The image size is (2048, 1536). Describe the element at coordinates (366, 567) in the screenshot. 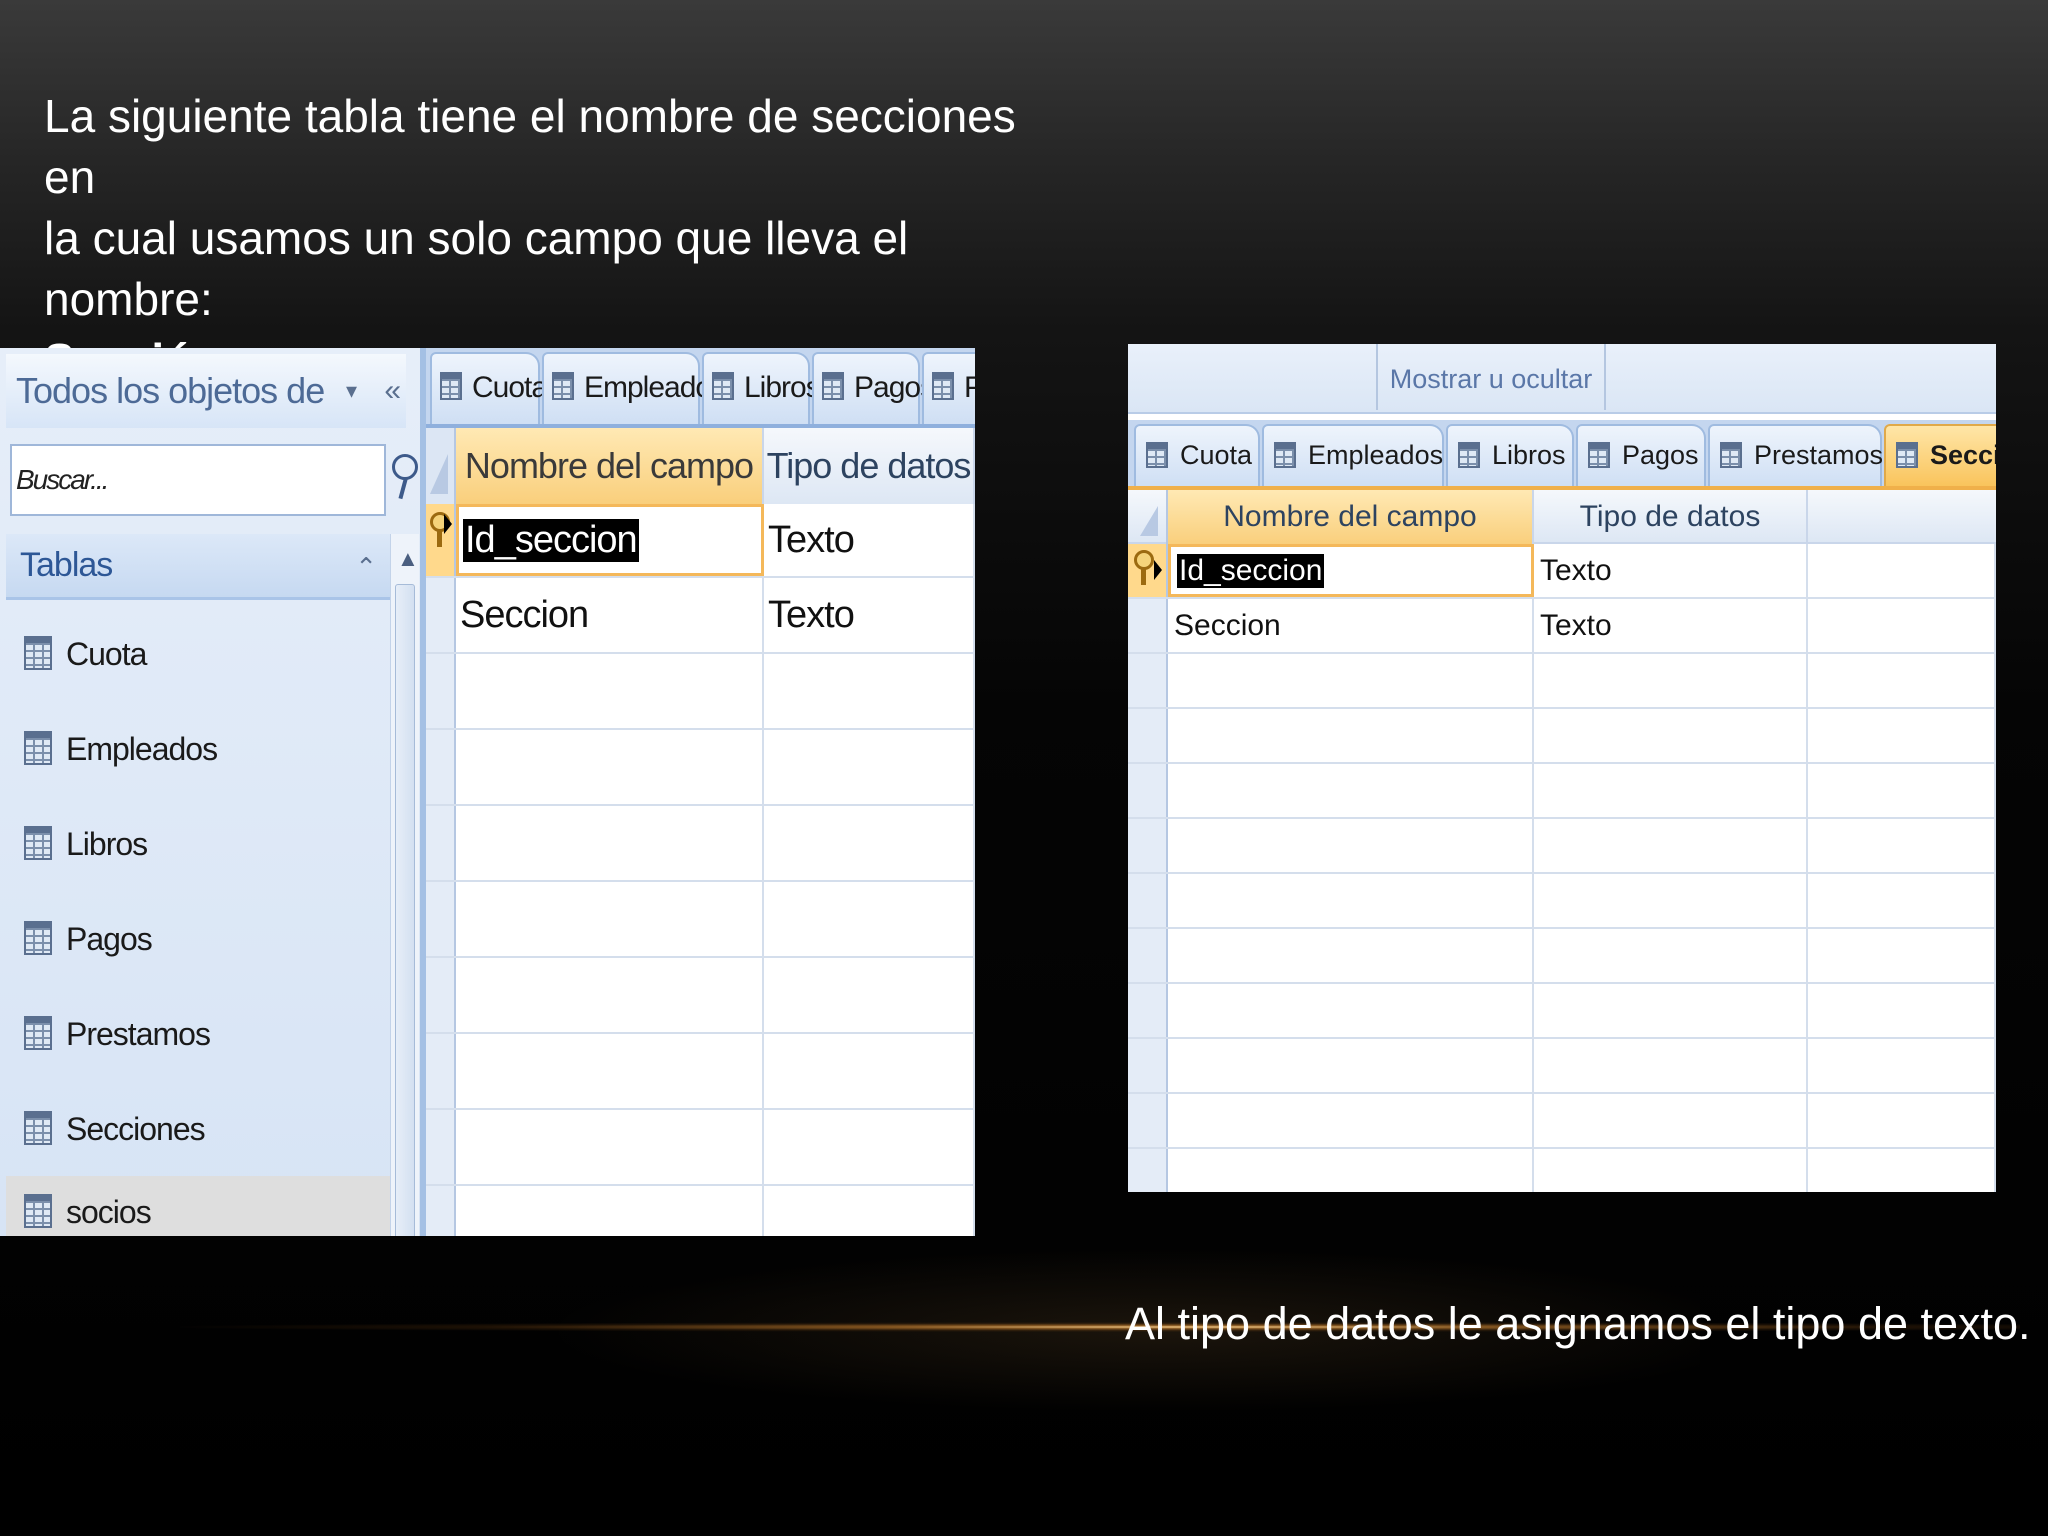

I see `collapse-group-icon: ⌃` at that location.